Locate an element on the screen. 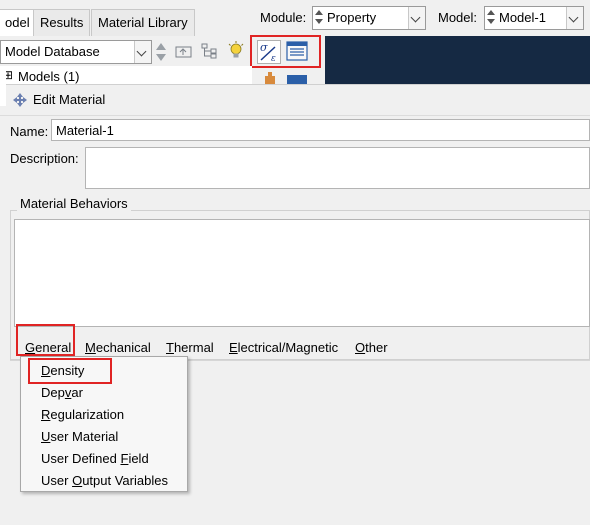 The width and height of the screenshot is (590, 525). menu-item-user-defined-field: User Defined Field is located at coordinates (95, 458).